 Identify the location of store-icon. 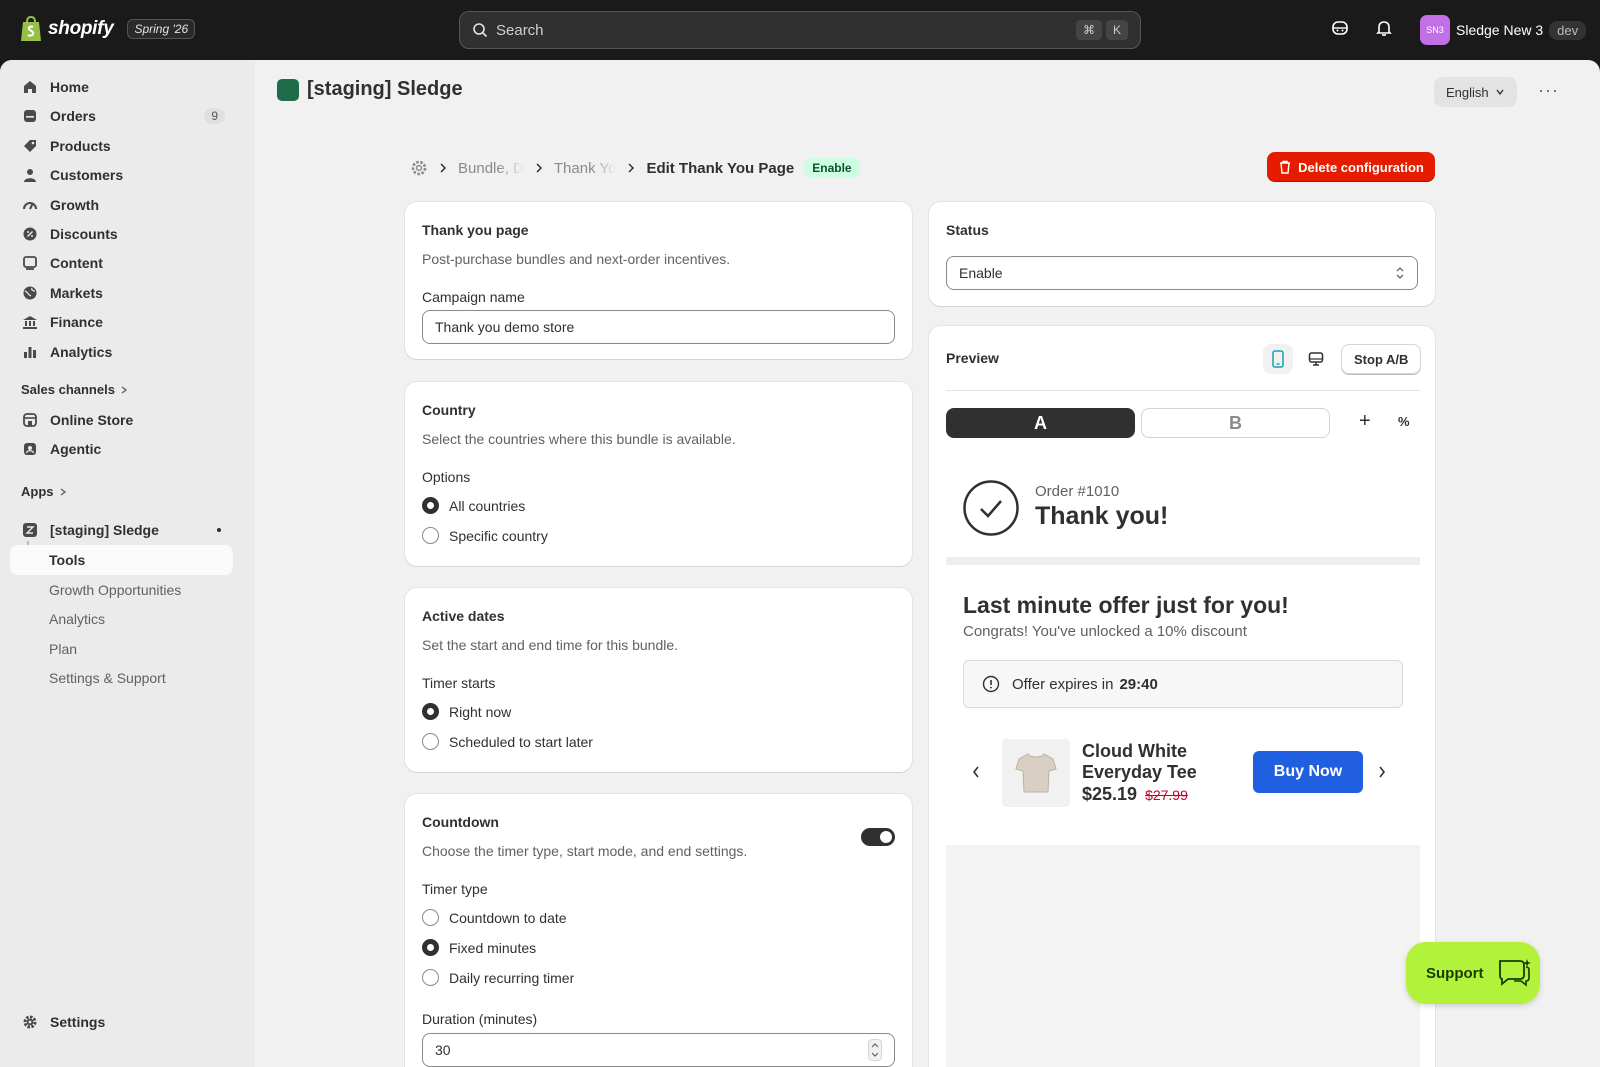
(30, 420).